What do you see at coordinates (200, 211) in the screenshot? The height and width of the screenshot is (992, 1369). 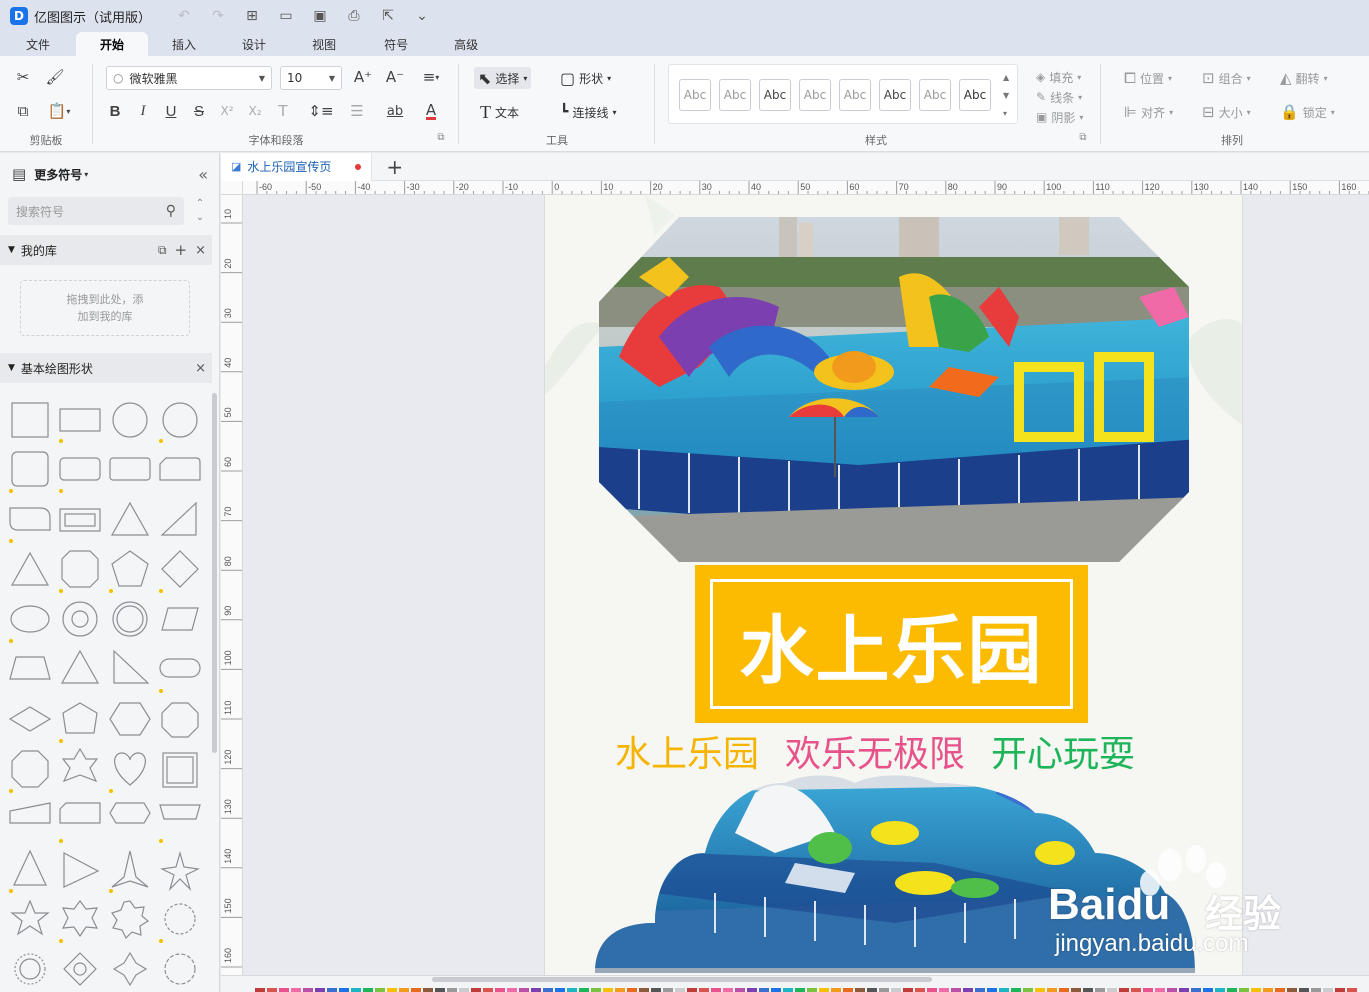 I see `search-nav-icon: ⌃ ⌄` at bounding box center [200, 211].